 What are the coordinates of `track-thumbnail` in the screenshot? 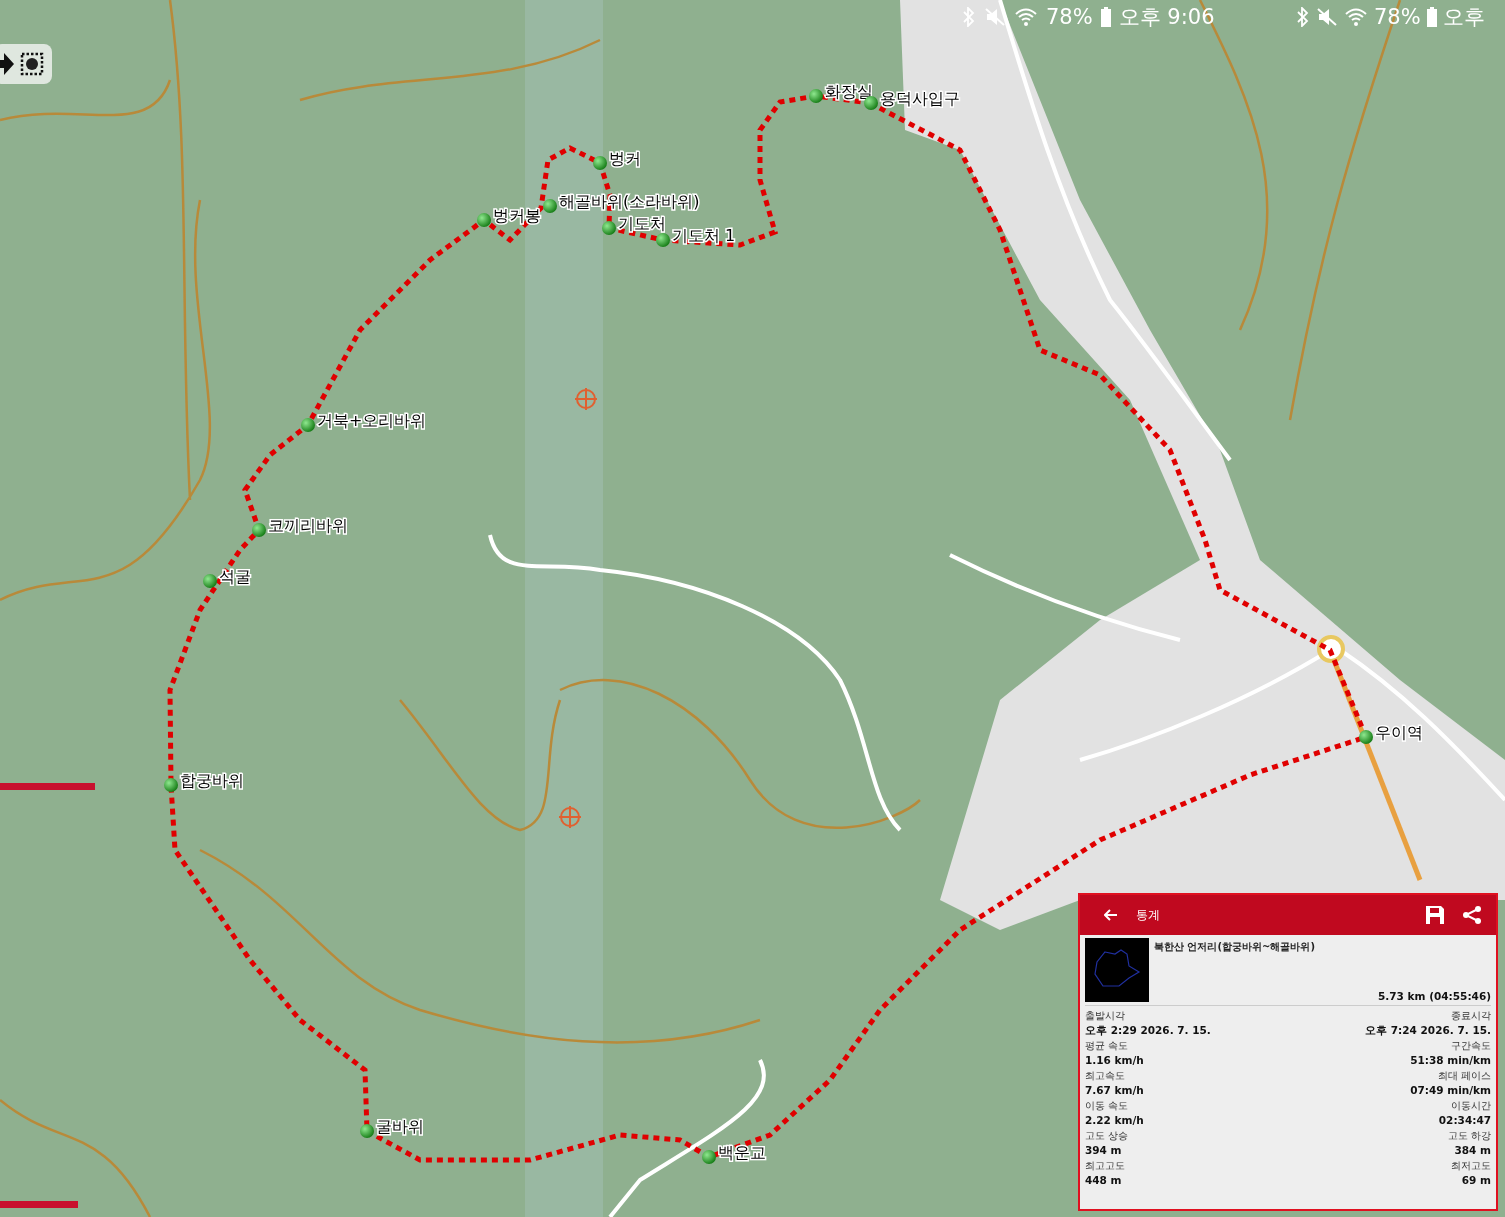 It's located at (1117, 970).